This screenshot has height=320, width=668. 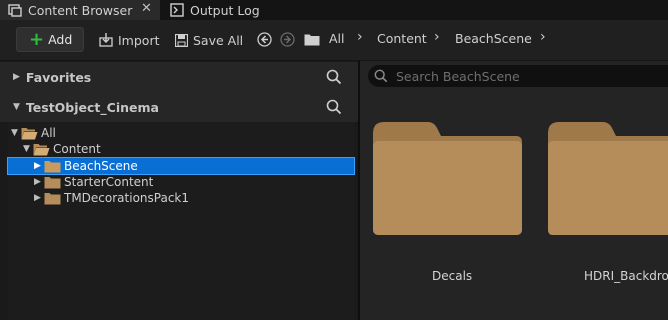 I want to click on tree-item-all: ▼ All, so click(x=181, y=133).